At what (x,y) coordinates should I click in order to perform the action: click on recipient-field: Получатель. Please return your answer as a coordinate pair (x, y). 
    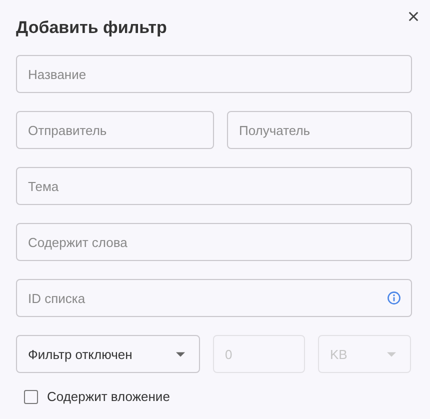
    Looking at the image, I should click on (319, 130).